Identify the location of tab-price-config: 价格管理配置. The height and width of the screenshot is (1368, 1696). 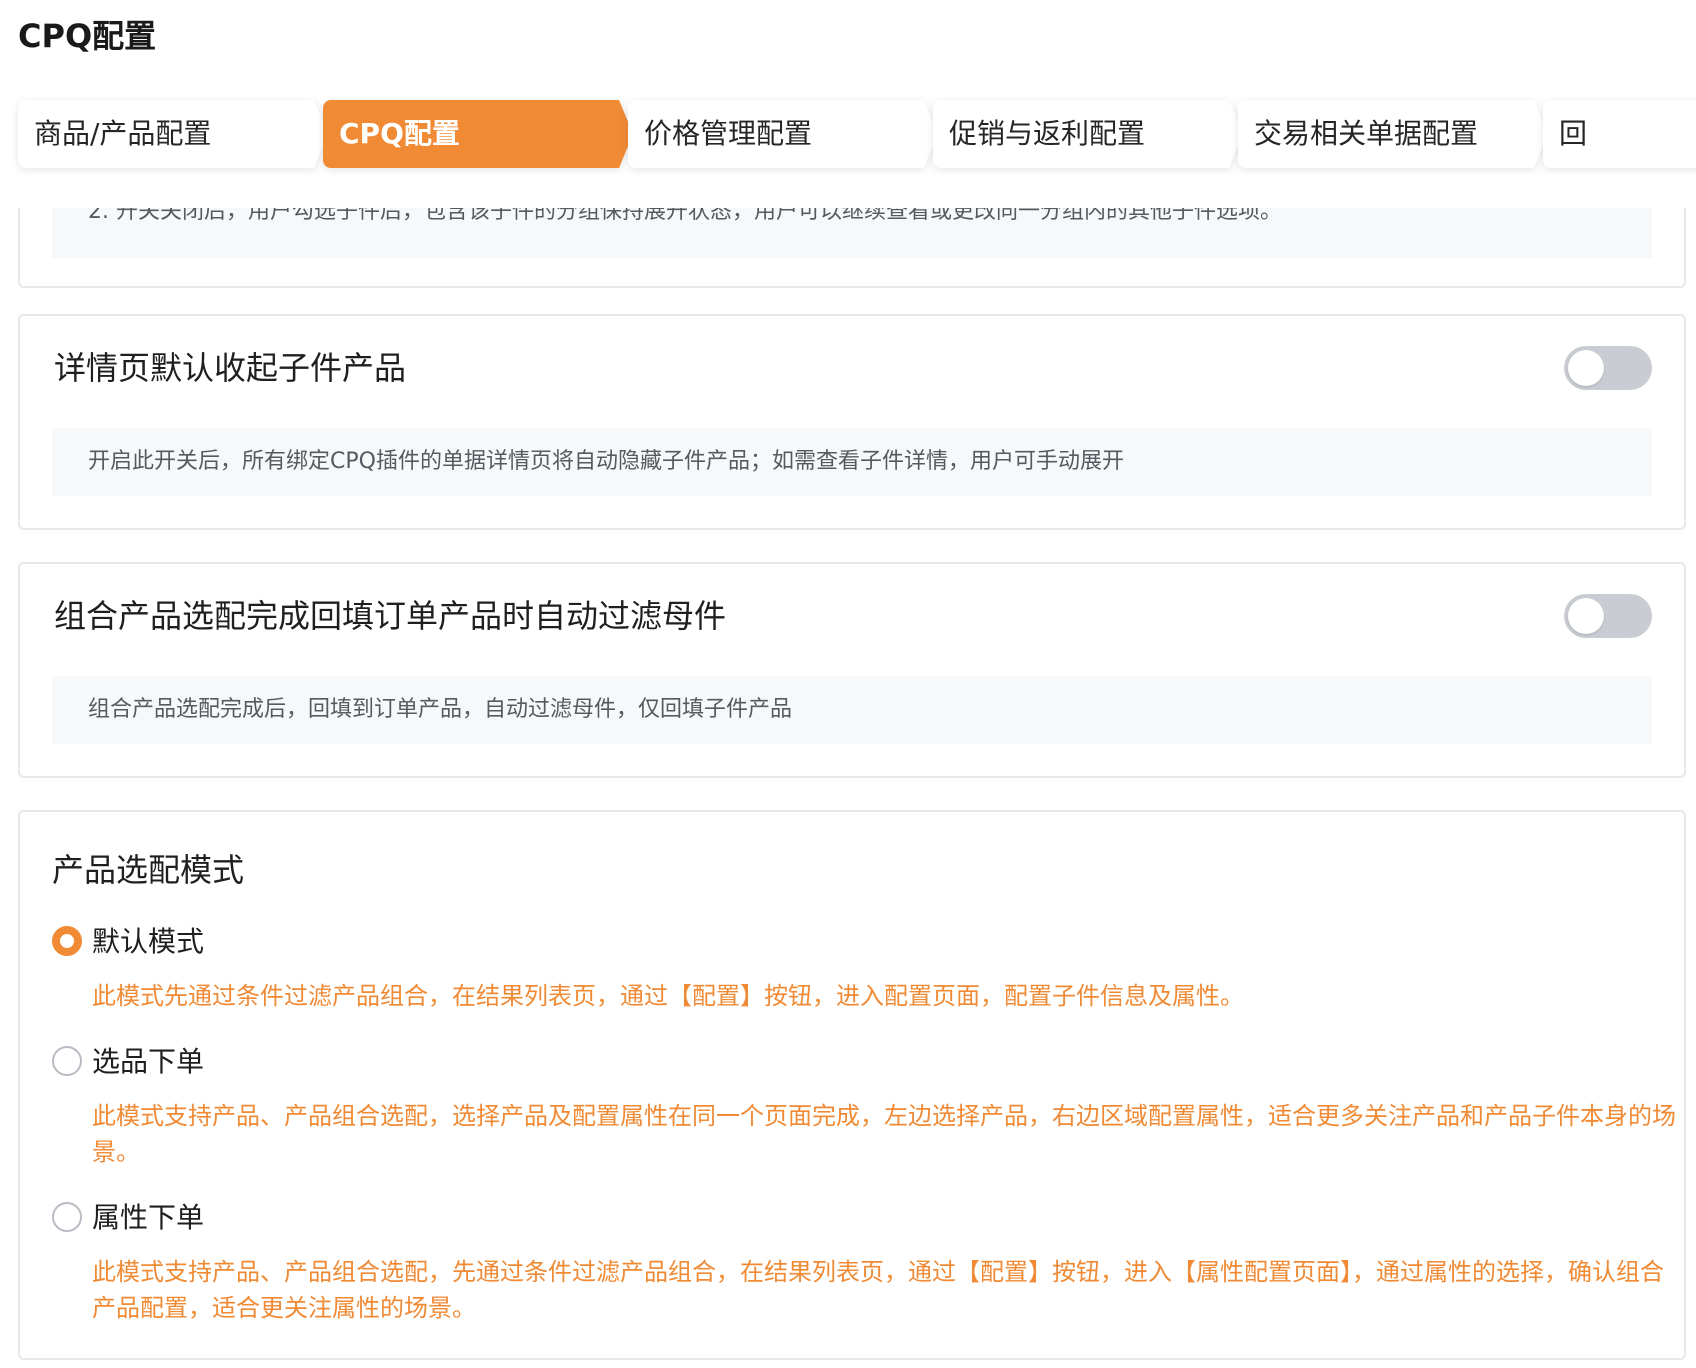
(783, 134).